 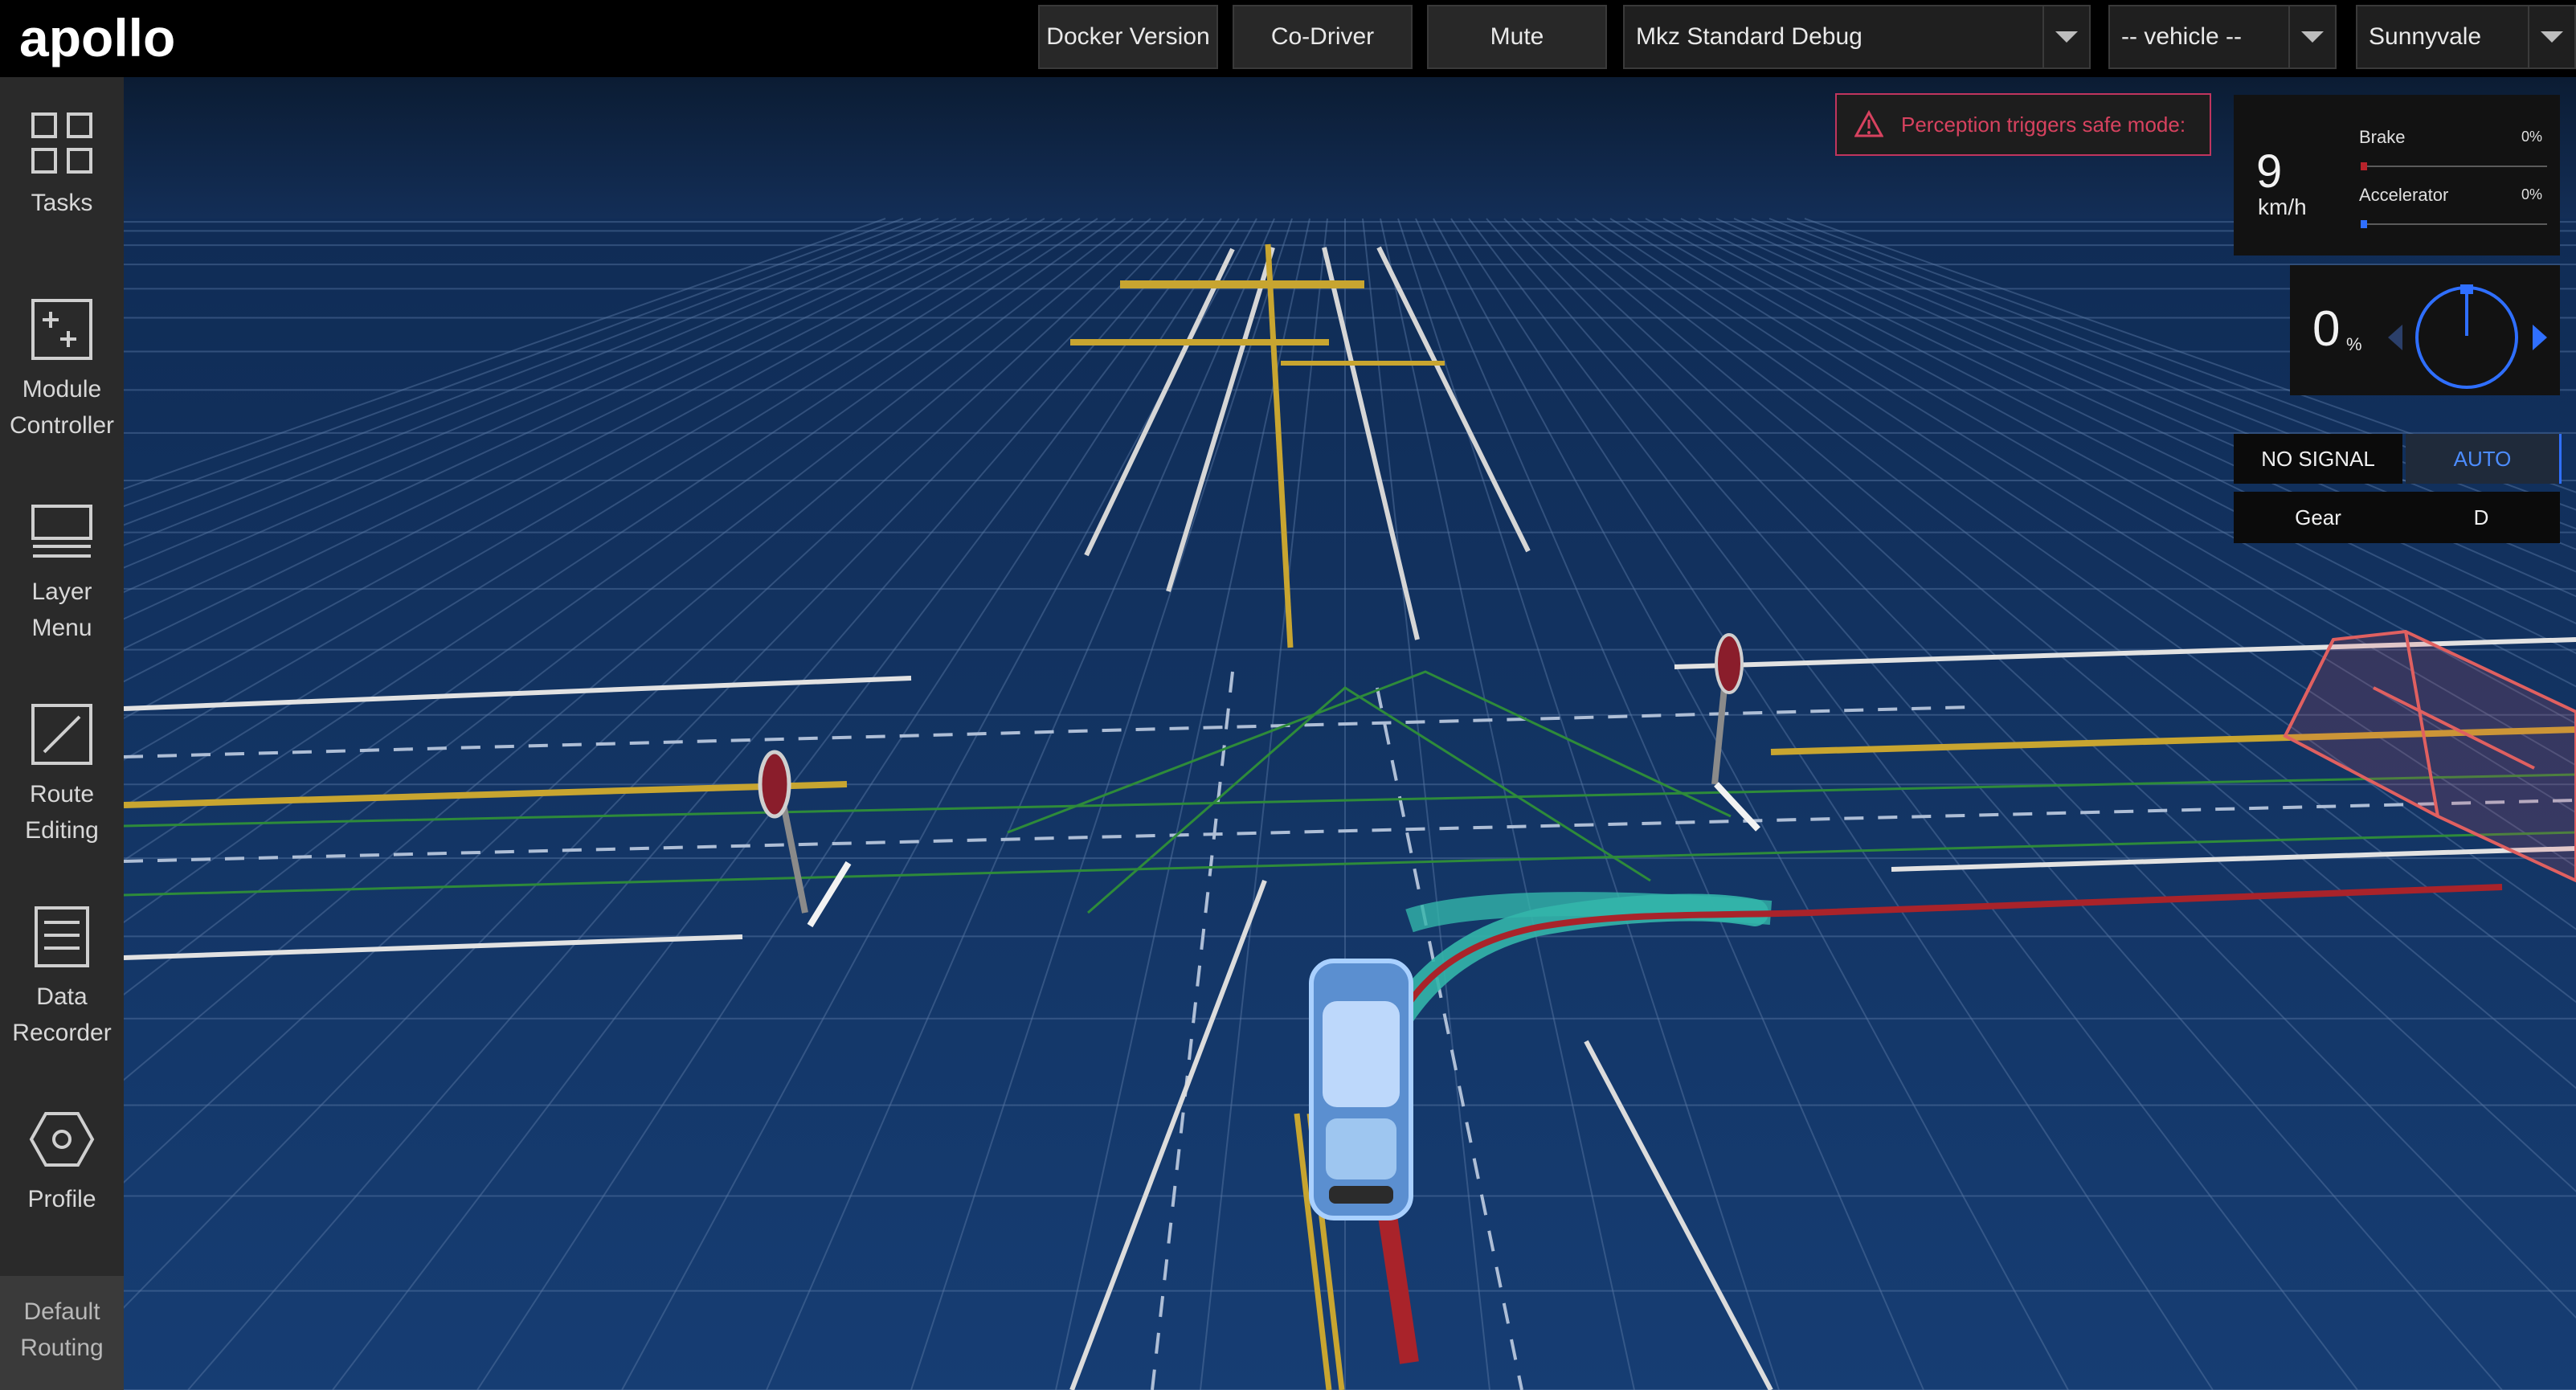 What do you see at coordinates (61, 329) in the screenshot?
I see `module-controller-icon` at bounding box center [61, 329].